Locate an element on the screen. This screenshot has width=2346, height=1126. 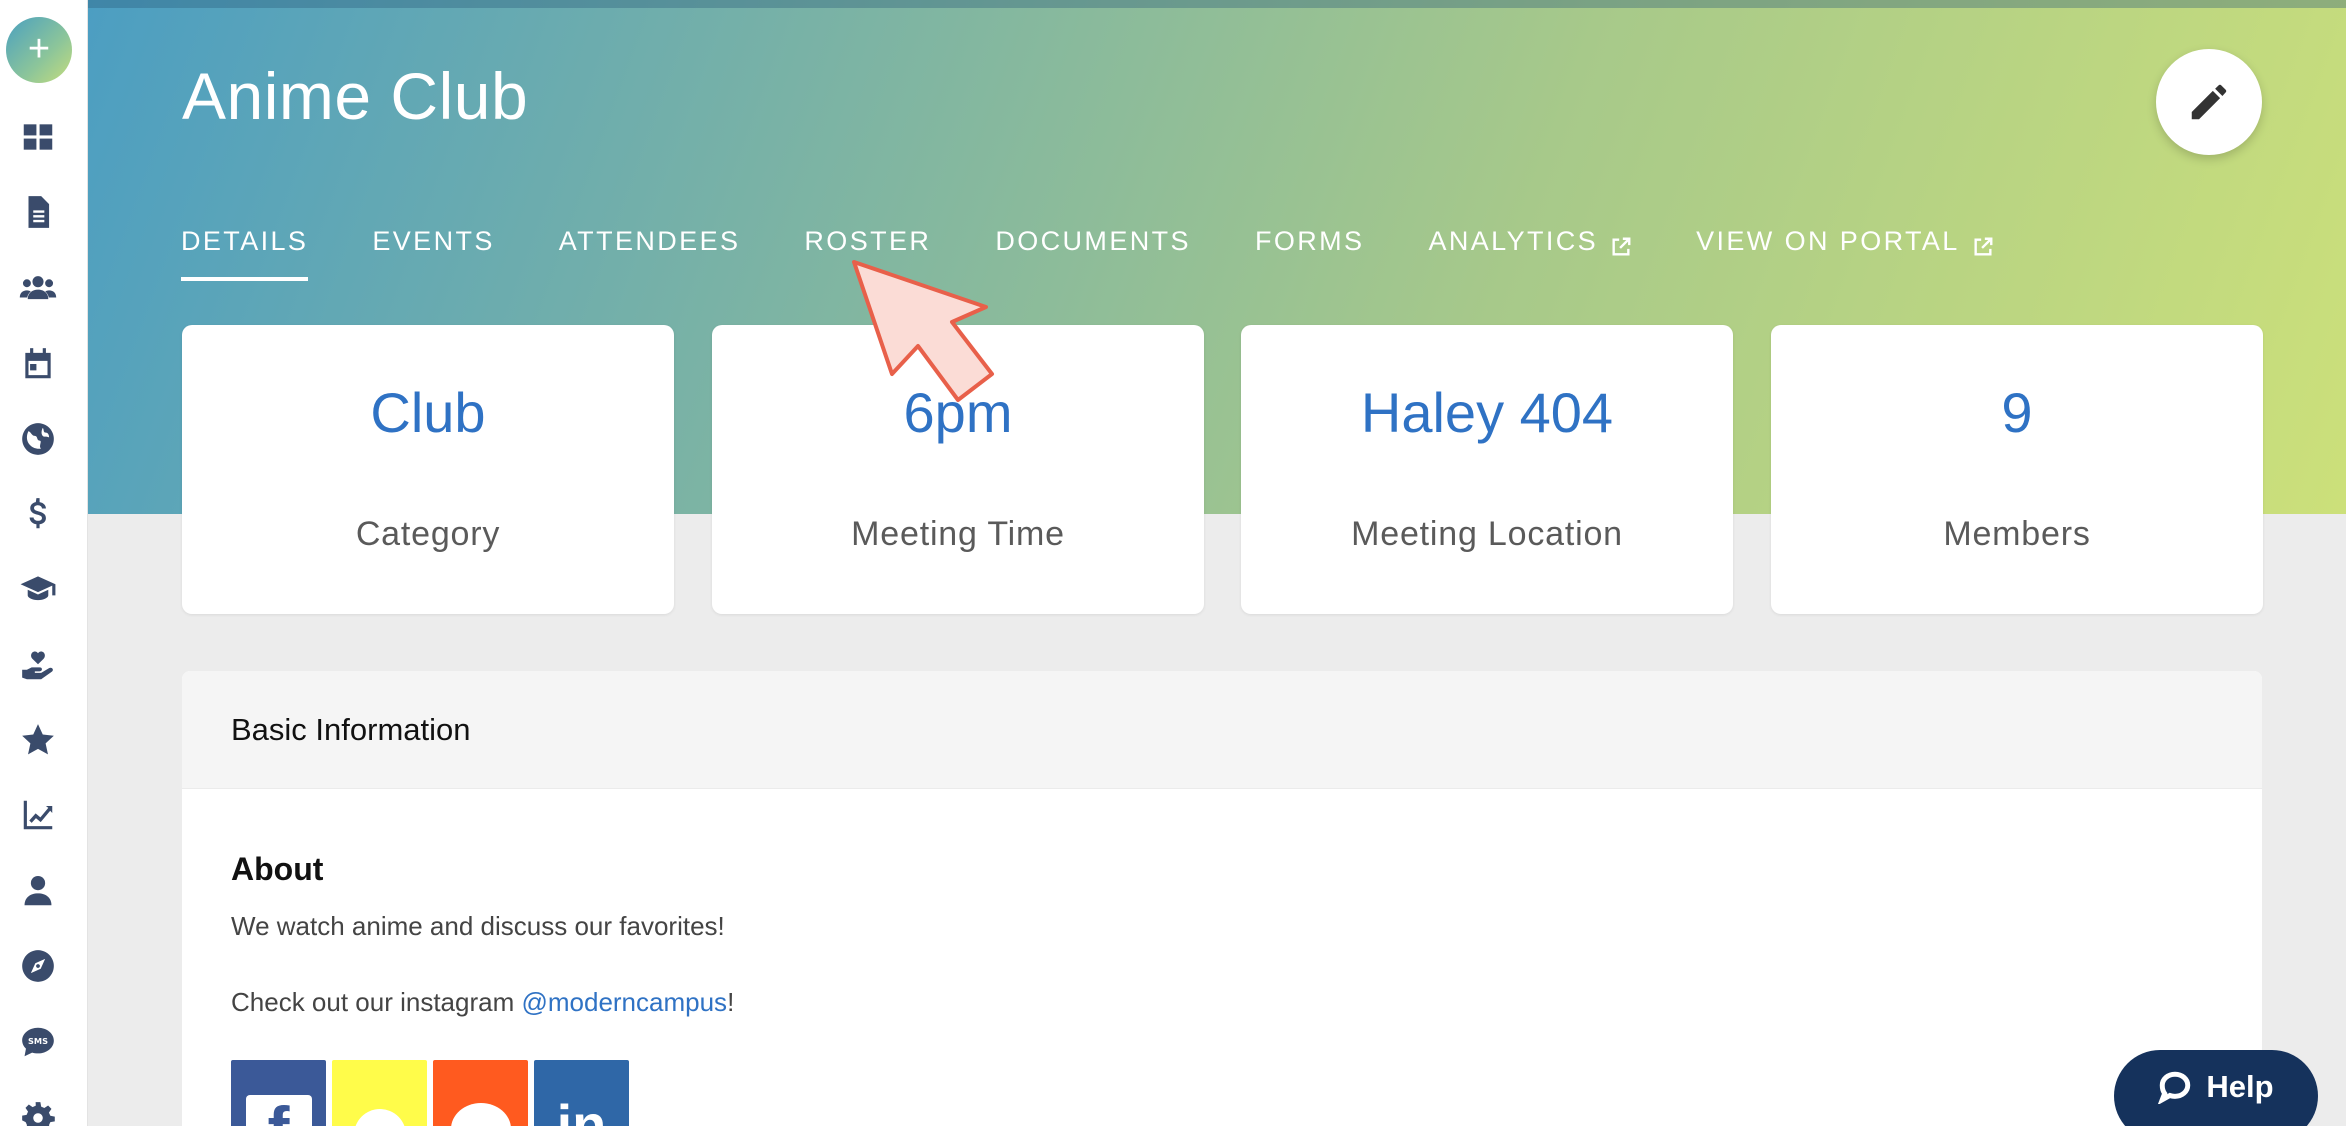
tab-documents: DOCUMENTS is located at coordinates (1093, 252).